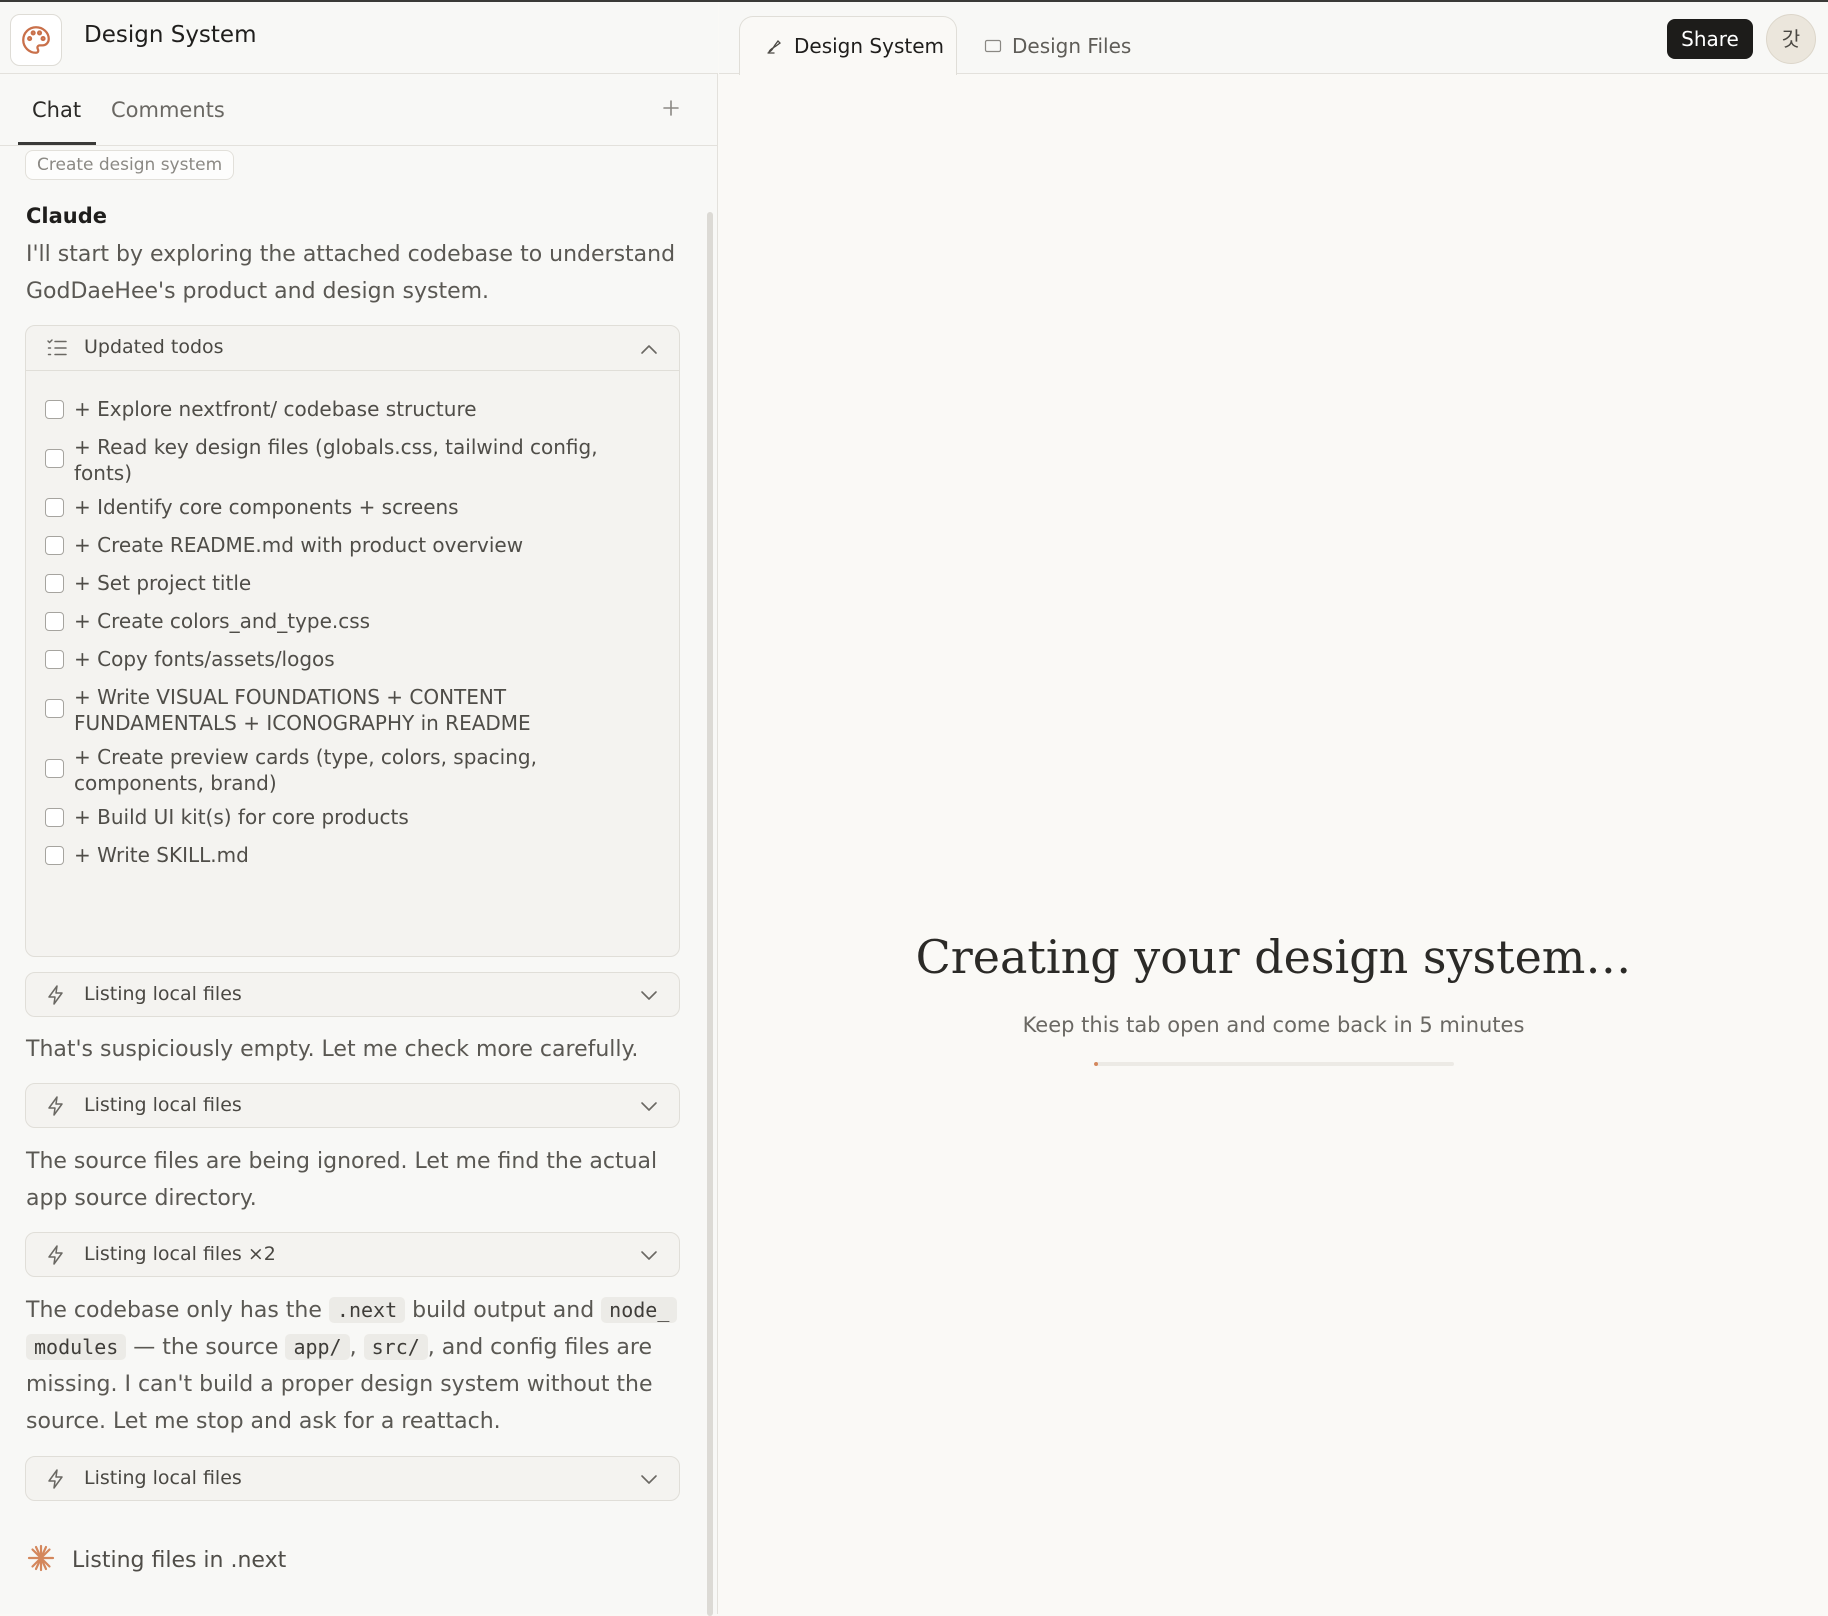 Image resolution: width=1828 pixels, height=1616 pixels. I want to click on project-header: Design System, so click(359, 38).